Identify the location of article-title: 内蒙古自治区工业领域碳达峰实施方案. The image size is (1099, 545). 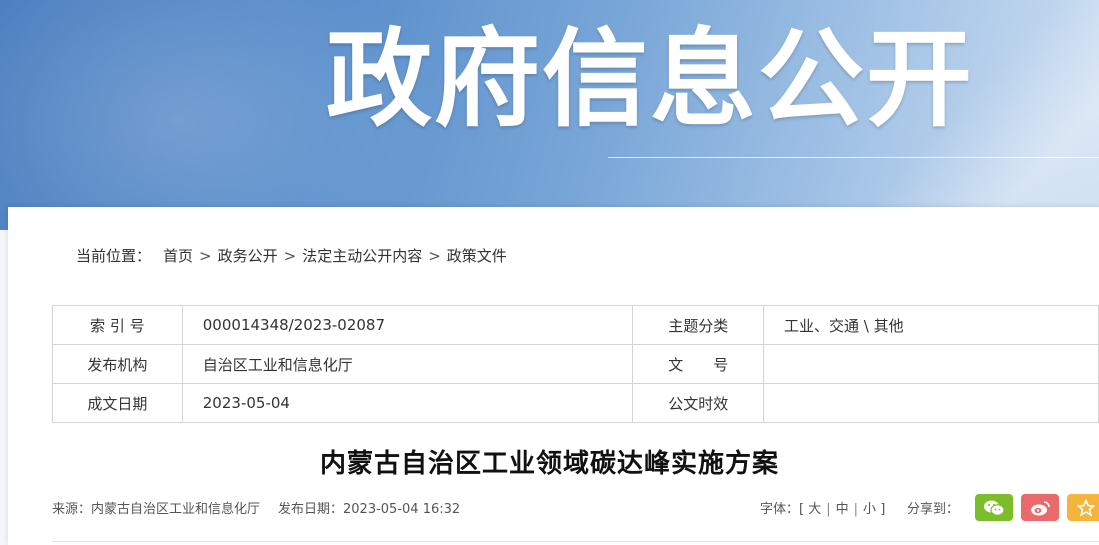
(549, 464).